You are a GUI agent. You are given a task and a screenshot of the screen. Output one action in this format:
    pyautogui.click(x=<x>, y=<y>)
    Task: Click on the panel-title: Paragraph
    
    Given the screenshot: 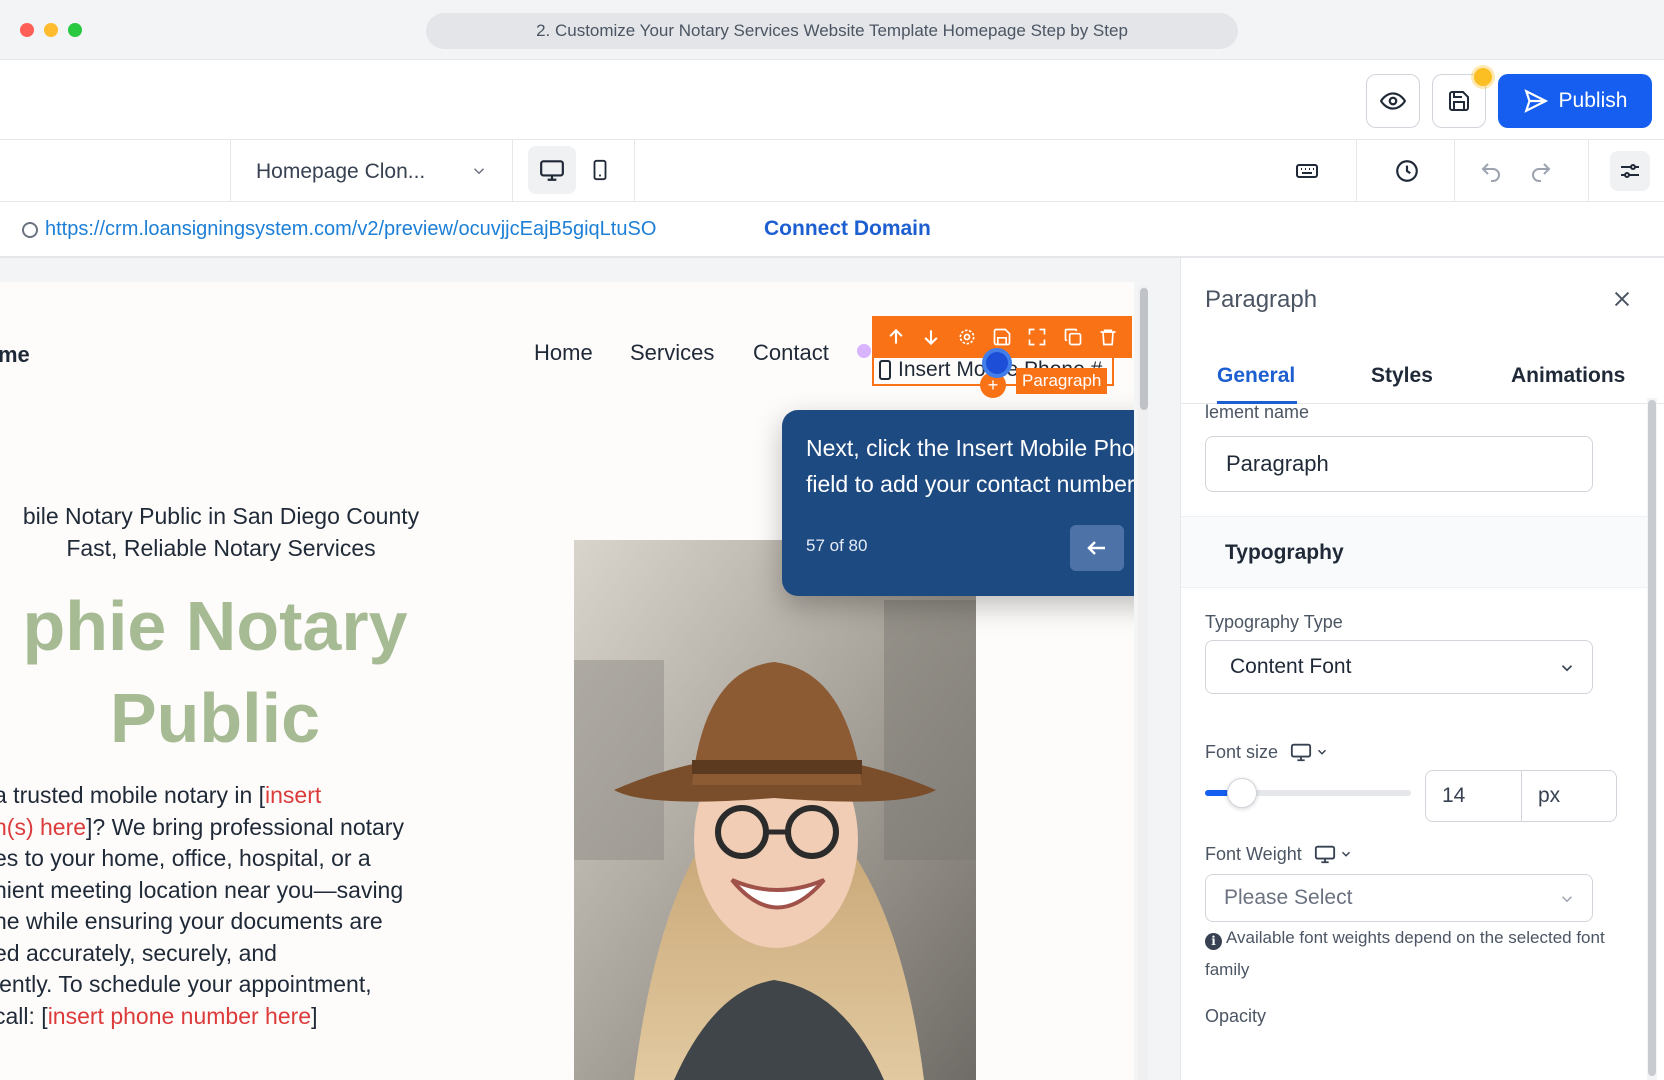 What is the action you would take?
    pyautogui.click(x=1261, y=299)
    